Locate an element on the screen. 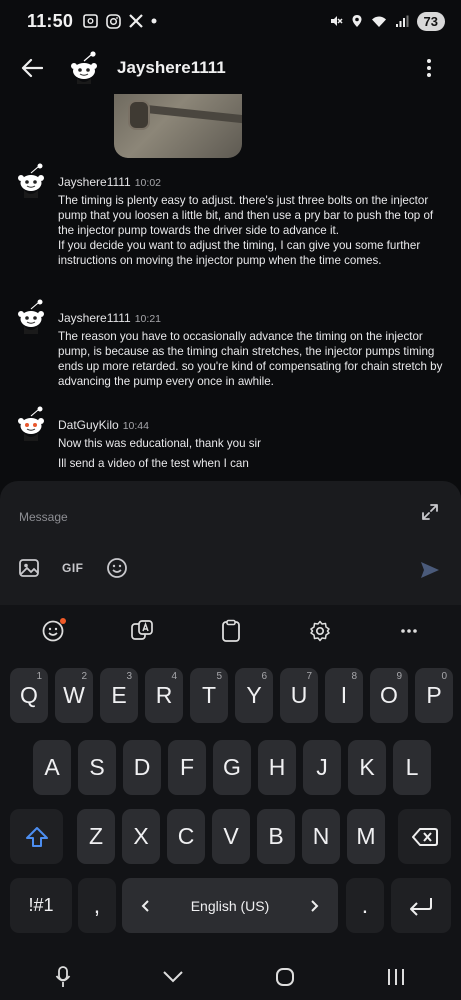 This screenshot has height=1000, width=461. key-hint: 5 is located at coordinates (219, 676).